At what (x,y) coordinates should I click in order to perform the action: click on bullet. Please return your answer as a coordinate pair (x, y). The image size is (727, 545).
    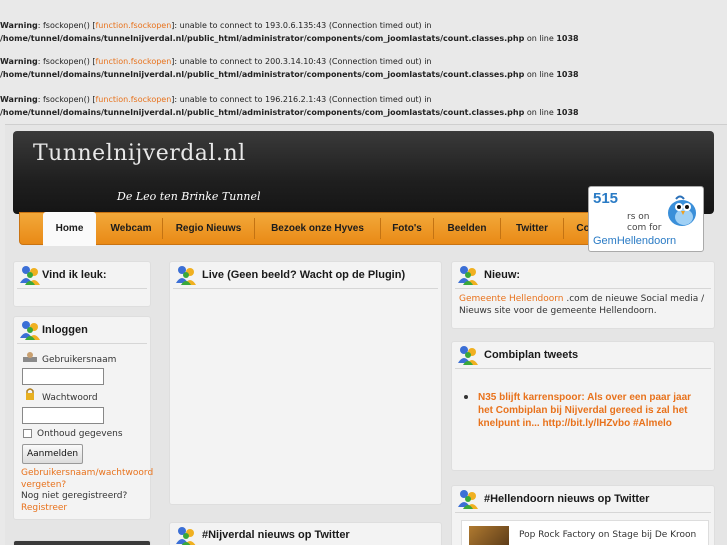
    Looking at the image, I should click on (466, 397).